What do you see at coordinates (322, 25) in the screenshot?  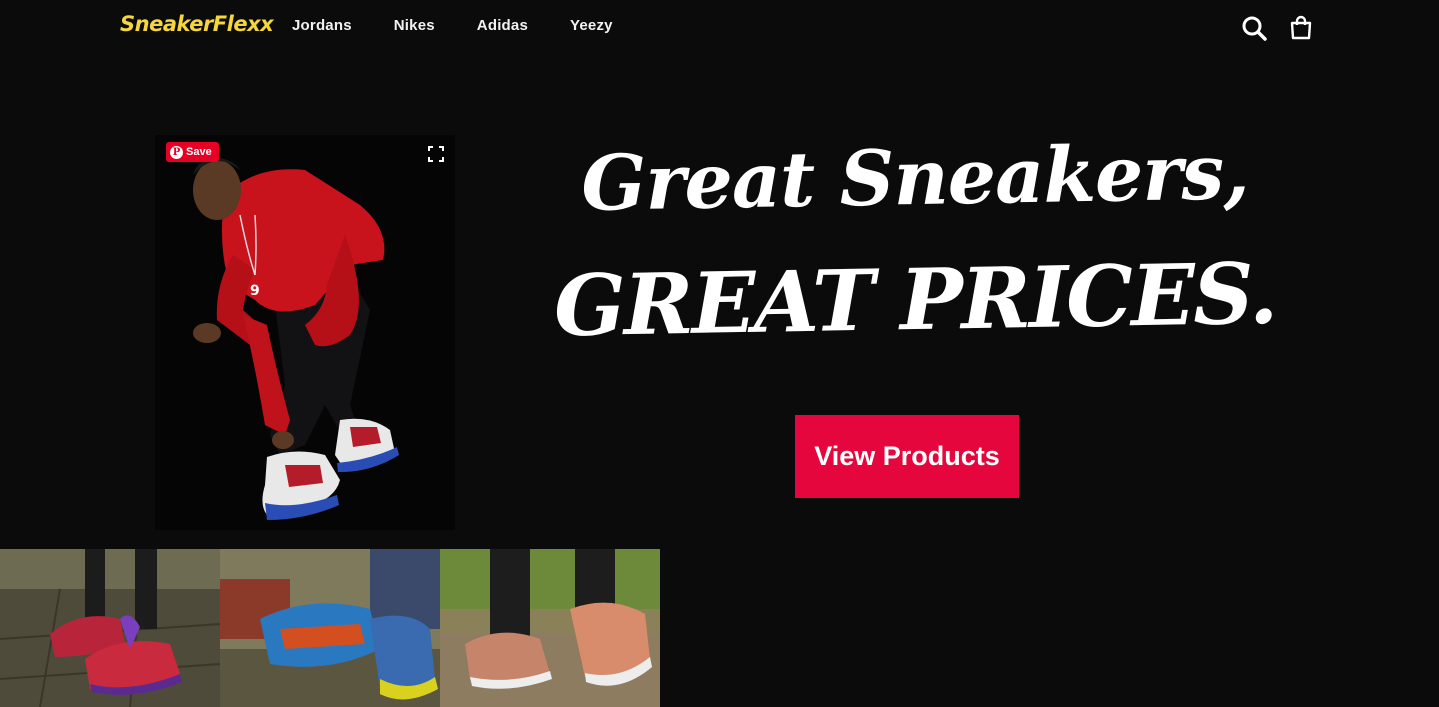 I see `nav-item-jordans: Jordans` at bounding box center [322, 25].